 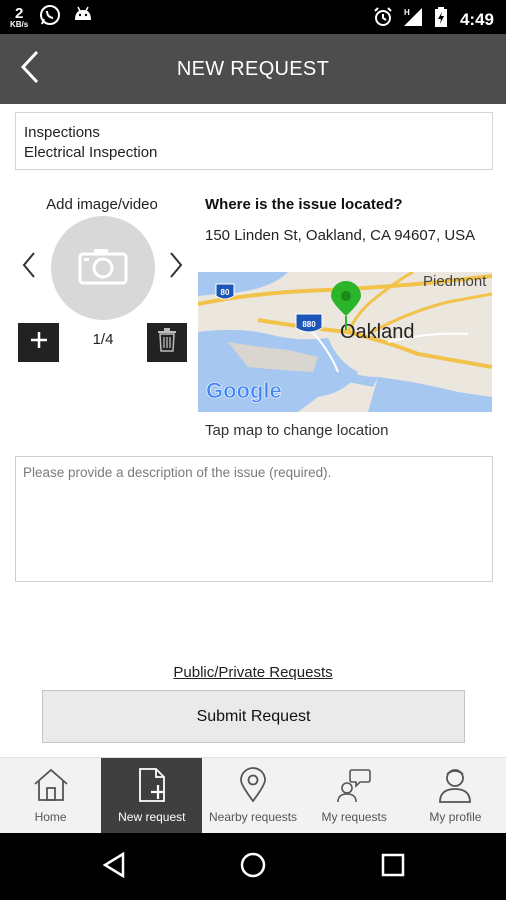 I want to click on network-speed-value: 2, so click(x=19, y=13).